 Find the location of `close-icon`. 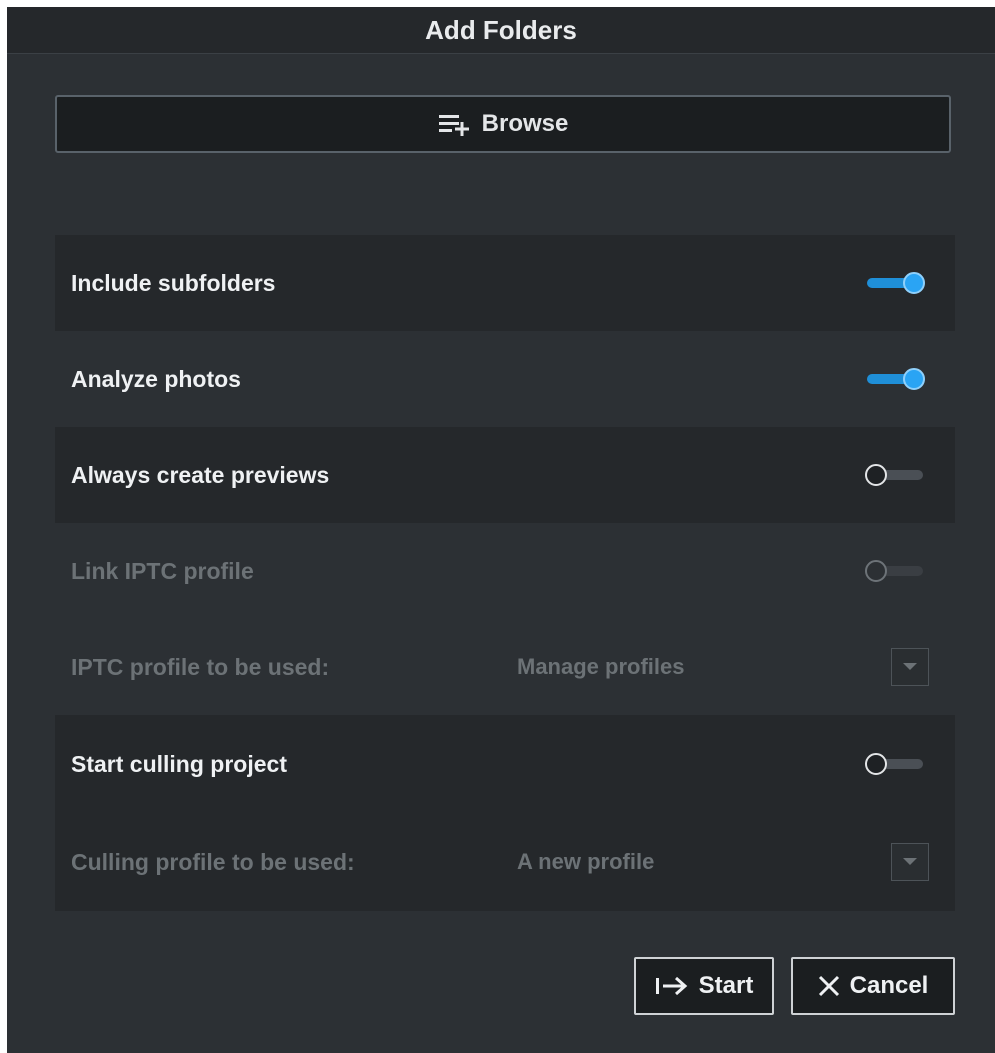

close-icon is located at coordinates (829, 986).